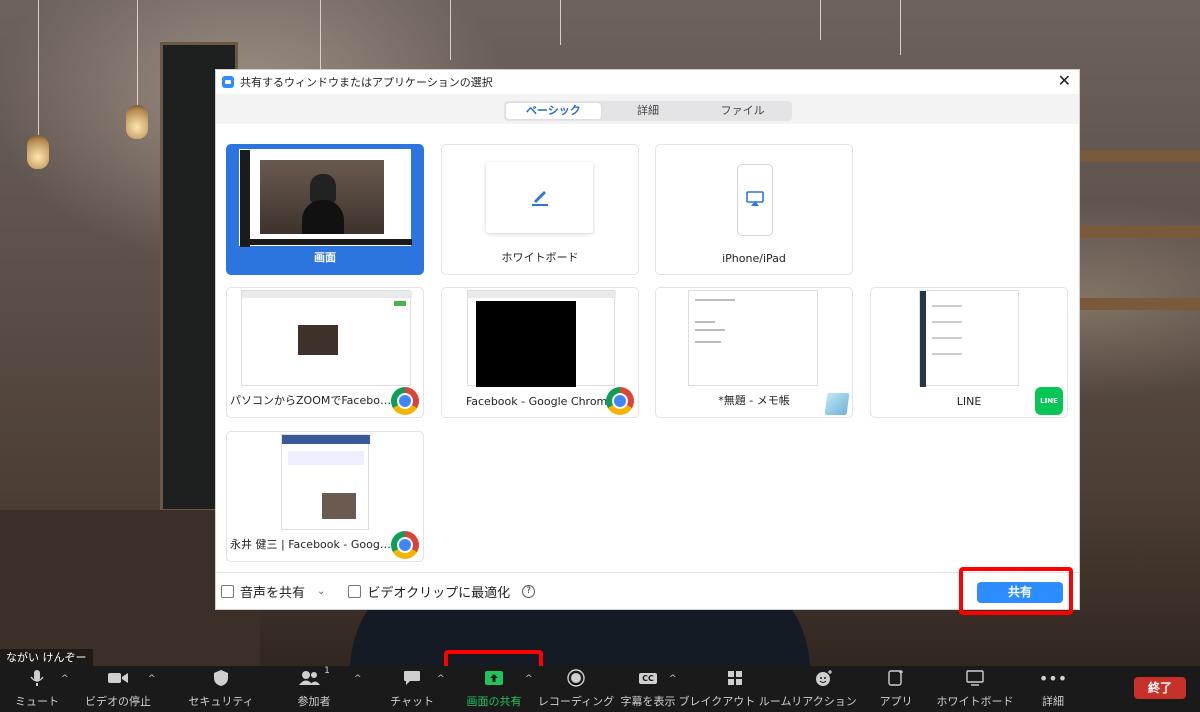 This screenshot has width=1200, height=712. I want to click on mute-label: ミュート, so click(37, 701).